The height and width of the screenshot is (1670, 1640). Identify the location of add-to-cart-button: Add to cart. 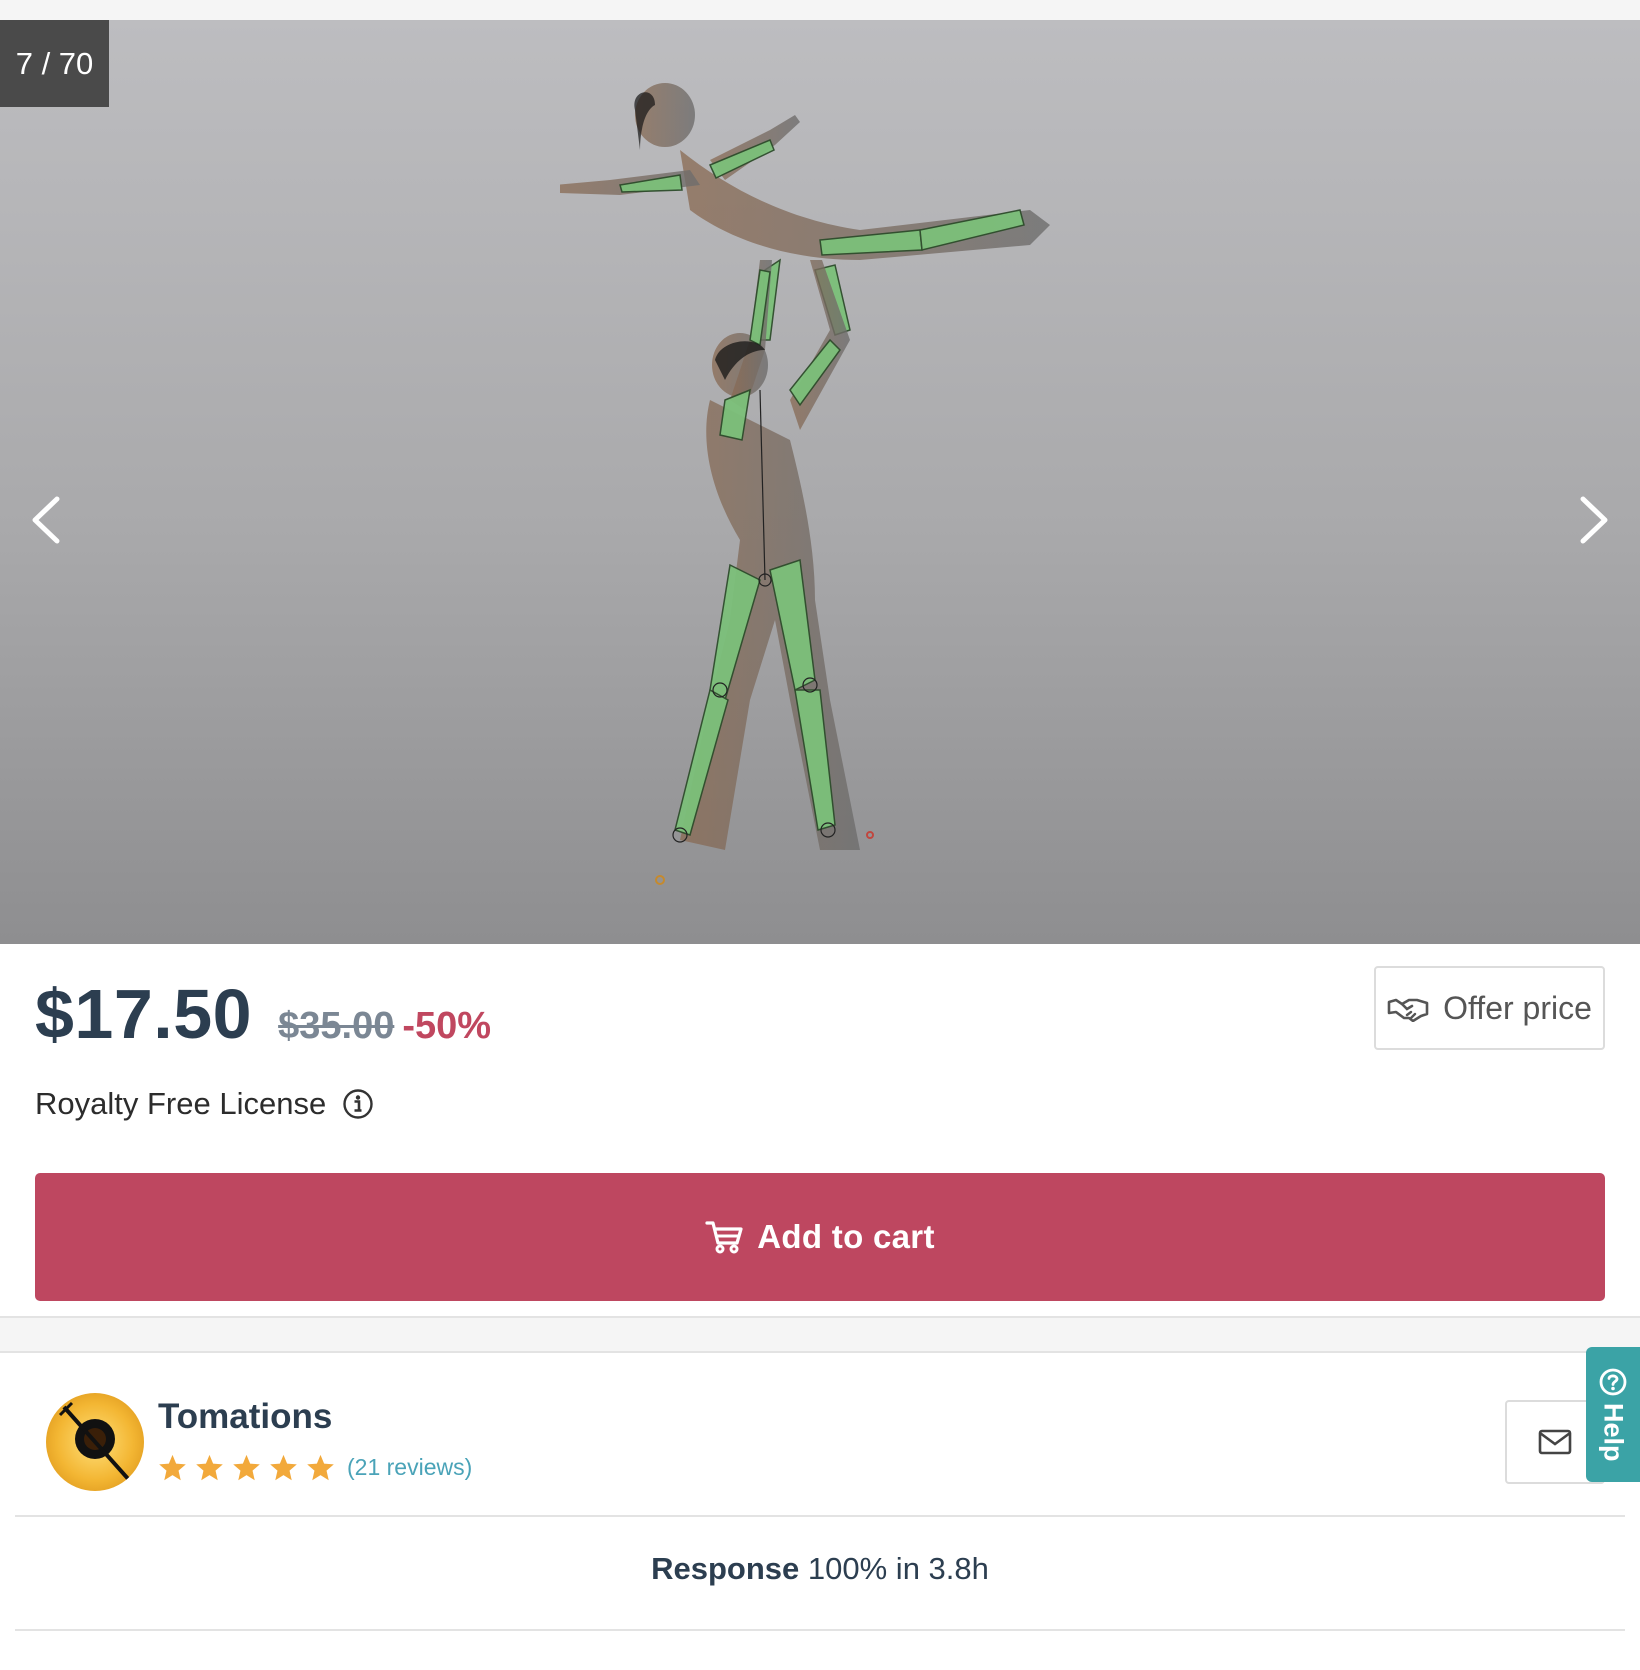
(820, 1237).